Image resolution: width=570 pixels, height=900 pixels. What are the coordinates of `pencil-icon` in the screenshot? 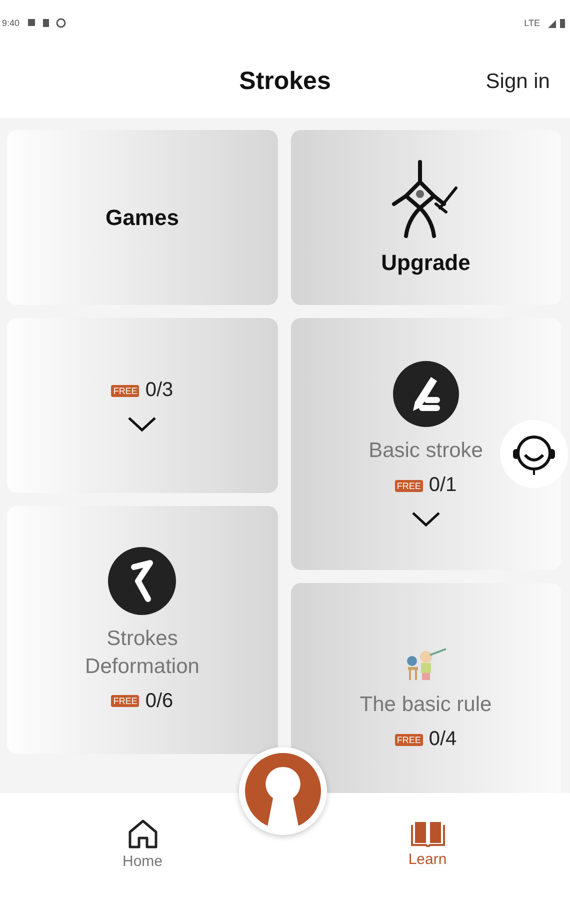 It's located at (425, 393).